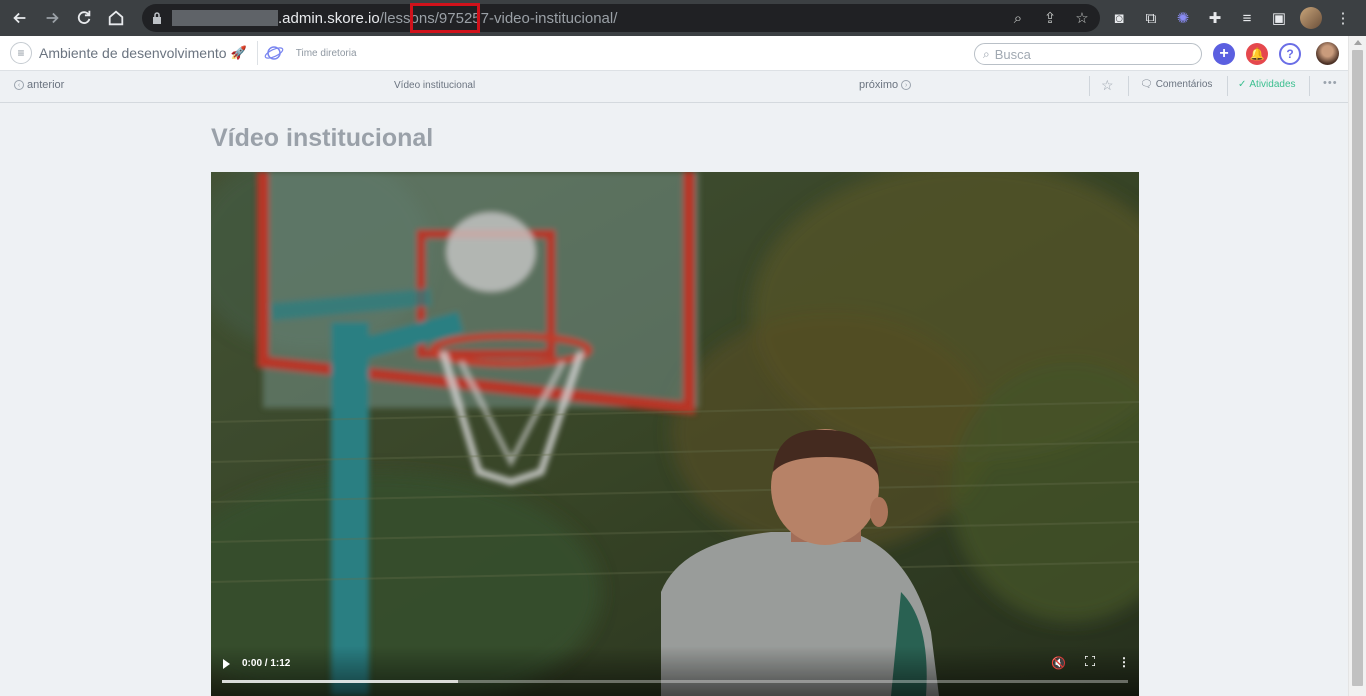  I want to click on add-button: +, so click(1224, 54).